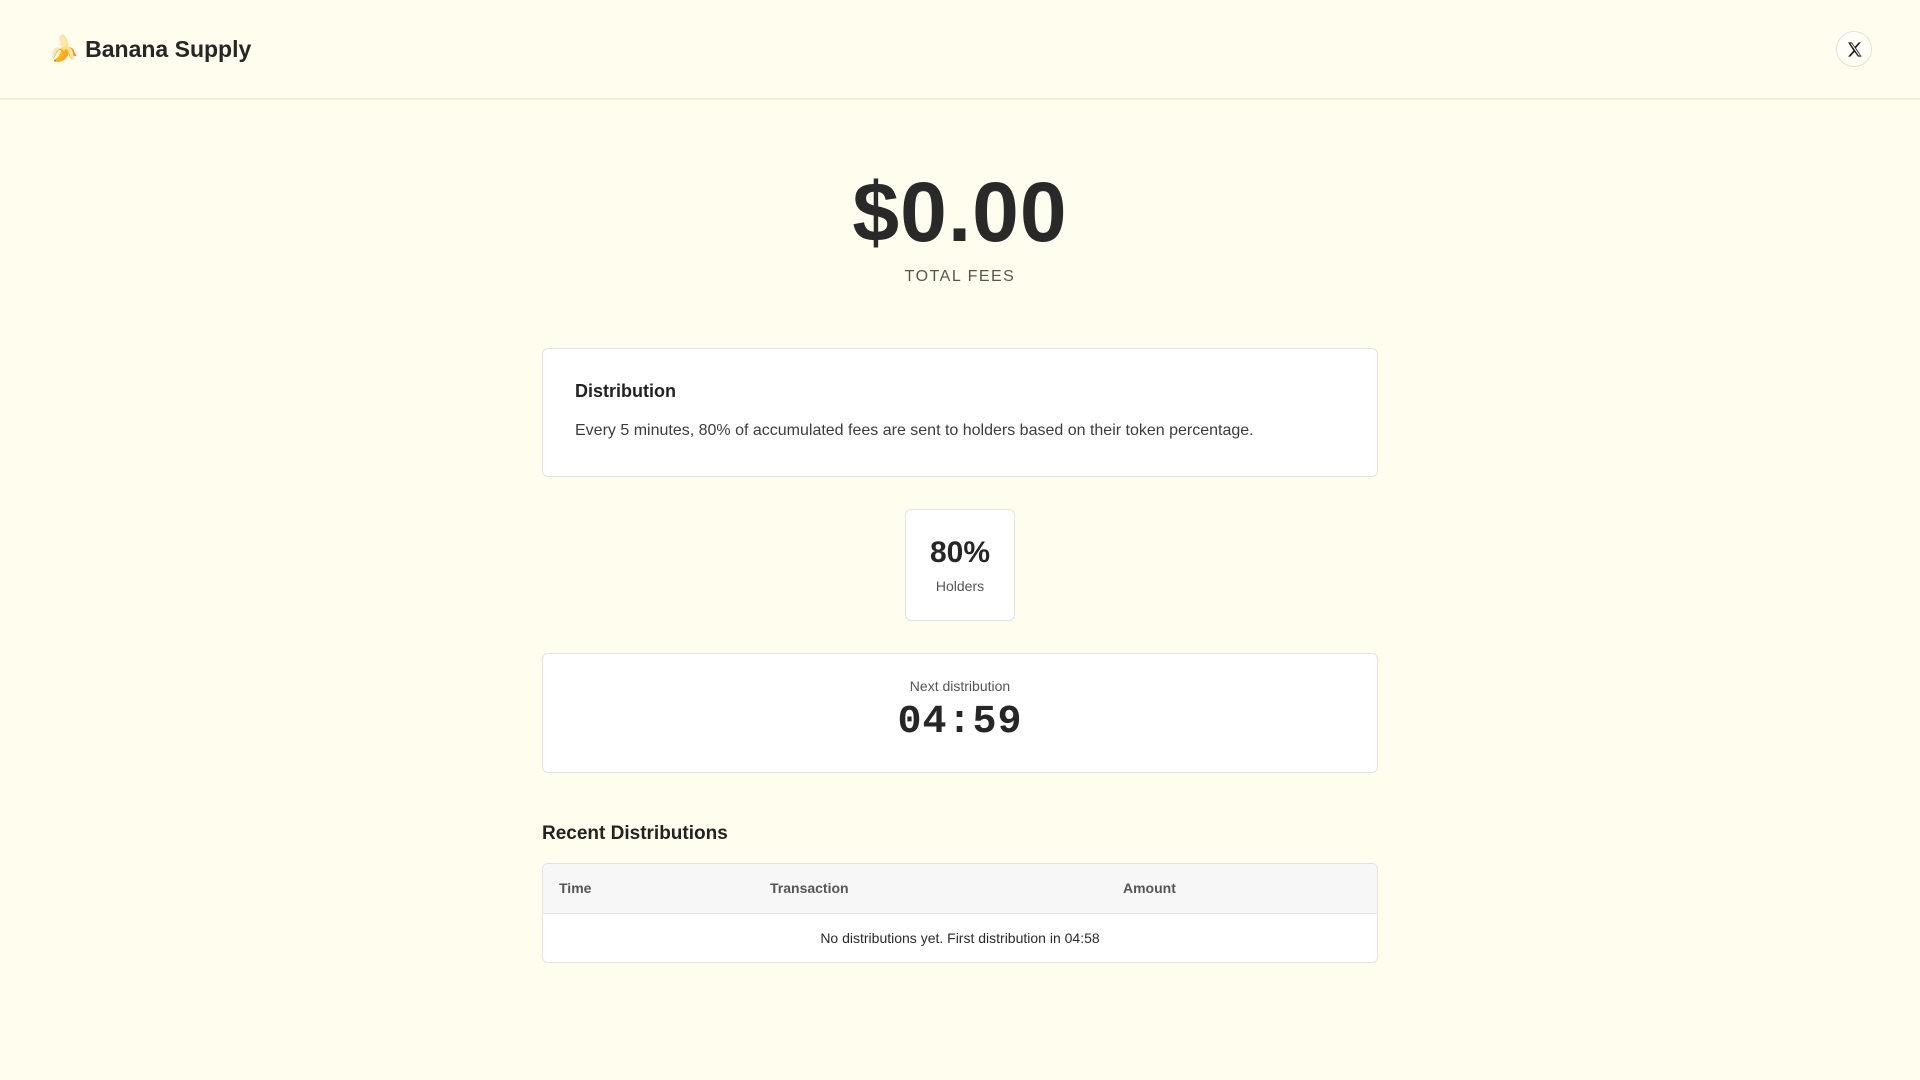 The image size is (1920, 1080). I want to click on holders-stat-card: 80% Holders, so click(960, 565).